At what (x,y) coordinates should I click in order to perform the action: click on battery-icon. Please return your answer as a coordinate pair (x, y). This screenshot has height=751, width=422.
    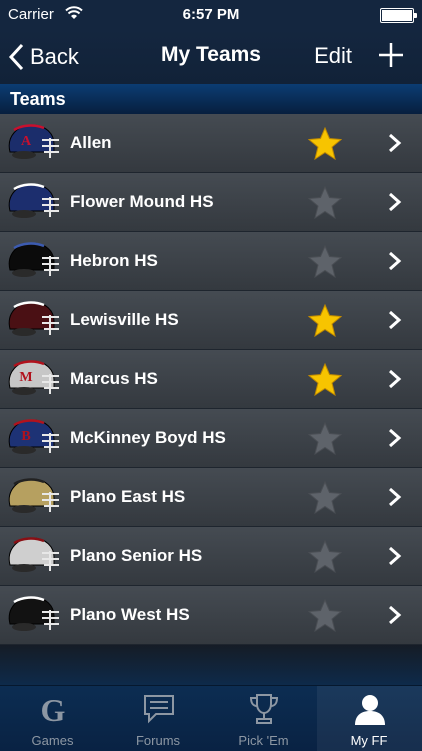
    Looking at the image, I should click on (398, 15).